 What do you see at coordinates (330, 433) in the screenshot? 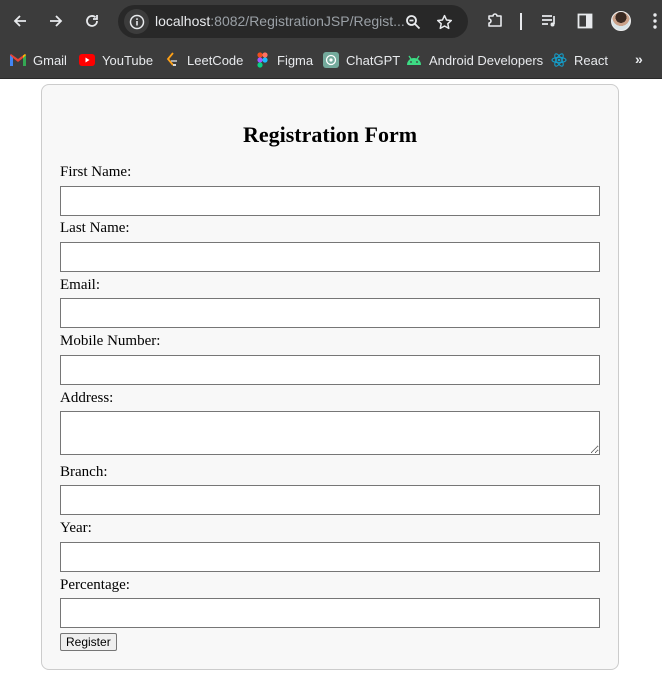
I see `address-textarea` at bounding box center [330, 433].